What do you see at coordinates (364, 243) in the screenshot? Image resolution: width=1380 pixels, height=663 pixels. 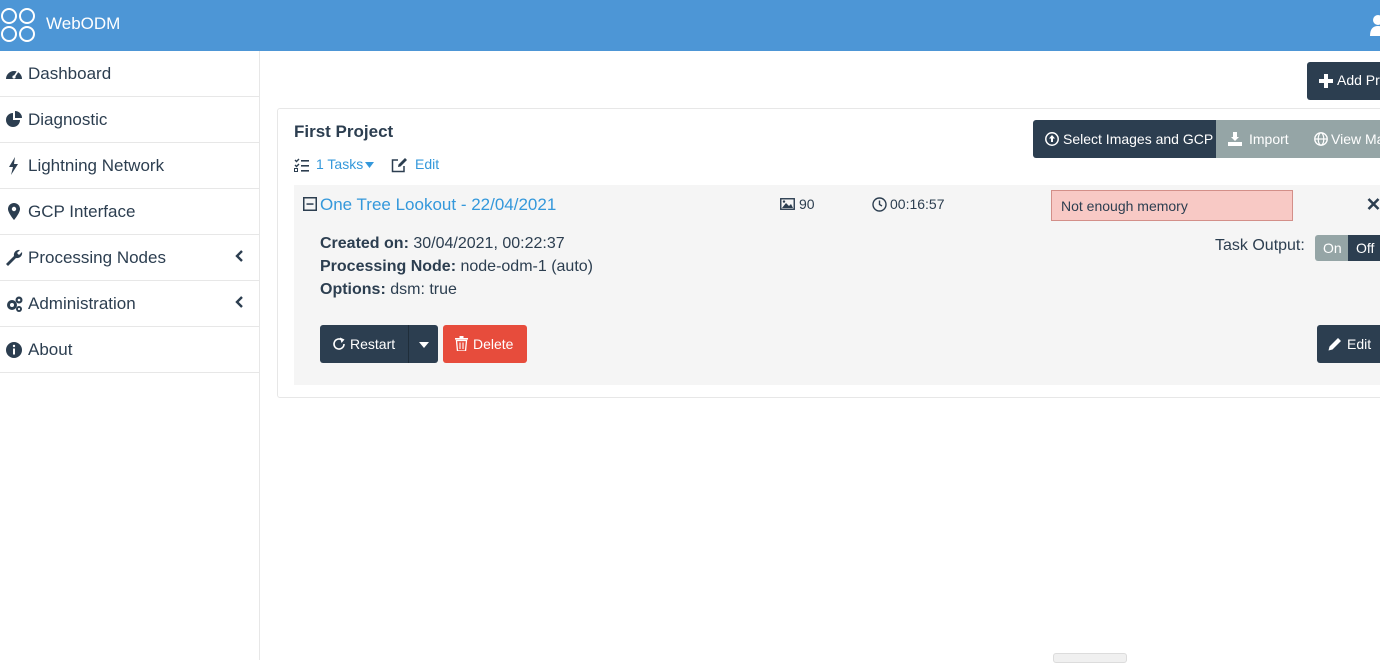 I see `created-on-label: Created on:` at bounding box center [364, 243].